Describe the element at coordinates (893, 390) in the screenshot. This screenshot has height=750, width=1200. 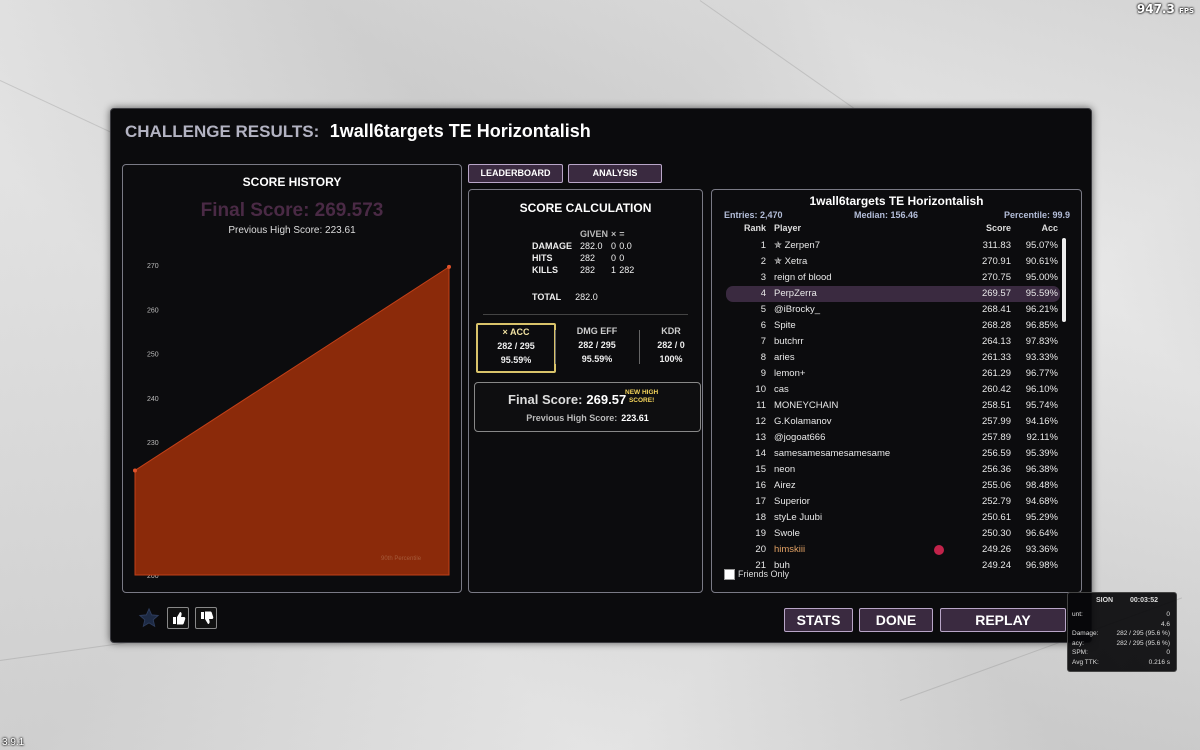
I see `leaderboard-row: 10 cas 260.42 96.10%` at that location.